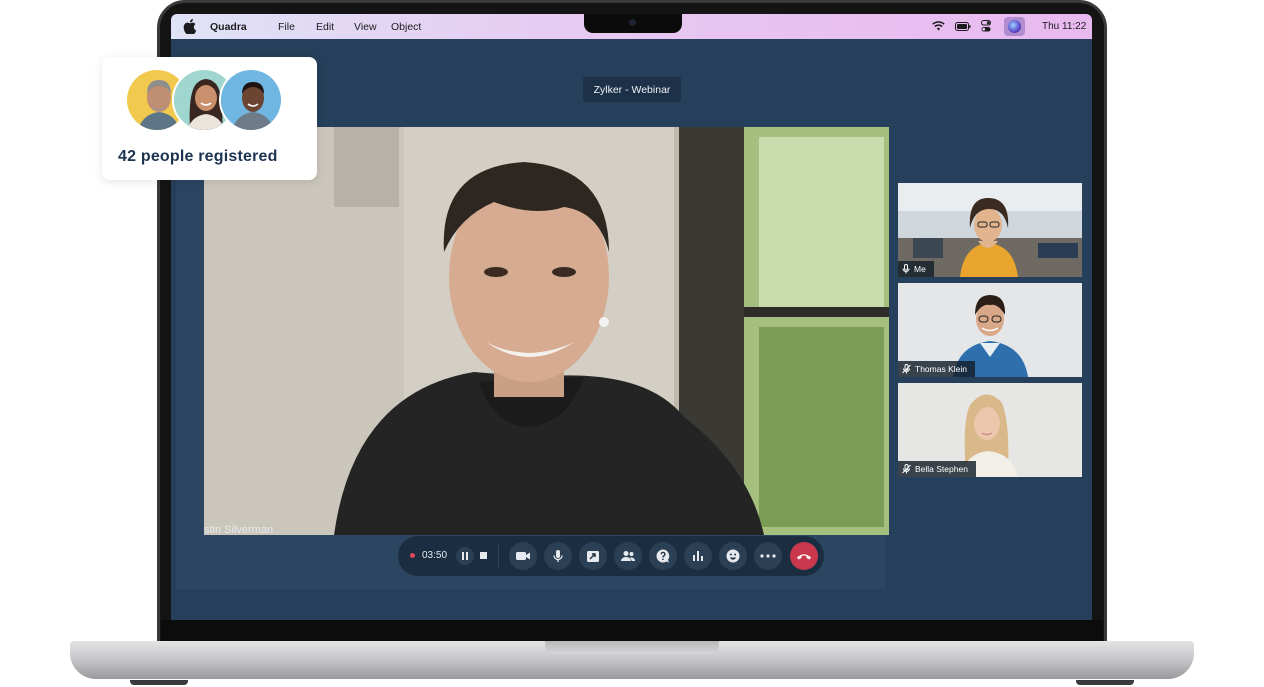 This screenshot has height=687, width=1264. I want to click on screen-share-icon, so click(593, 556).